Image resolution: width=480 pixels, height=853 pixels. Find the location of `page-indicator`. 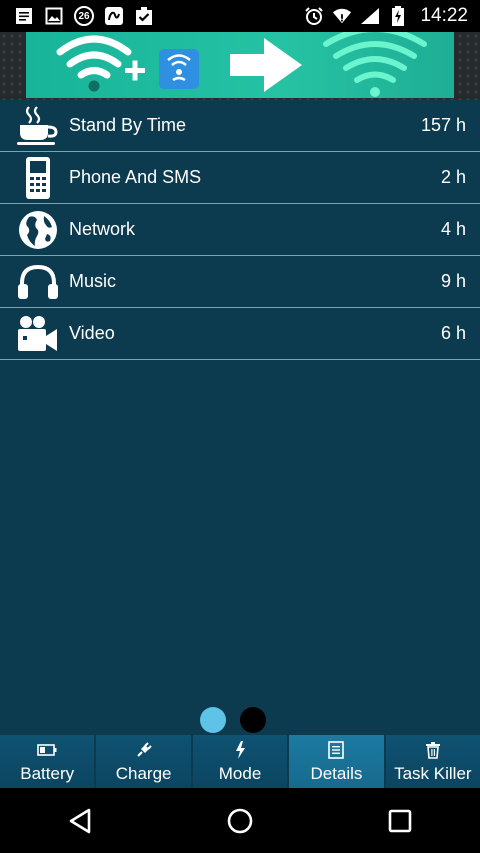

page-indicator is located at coordinates (240, 720).